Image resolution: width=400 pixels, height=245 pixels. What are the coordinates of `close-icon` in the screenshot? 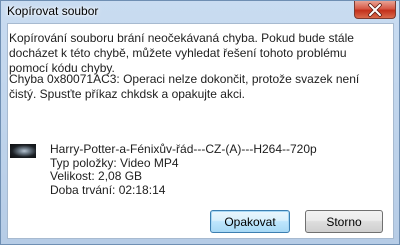 It's located at (375, 9).